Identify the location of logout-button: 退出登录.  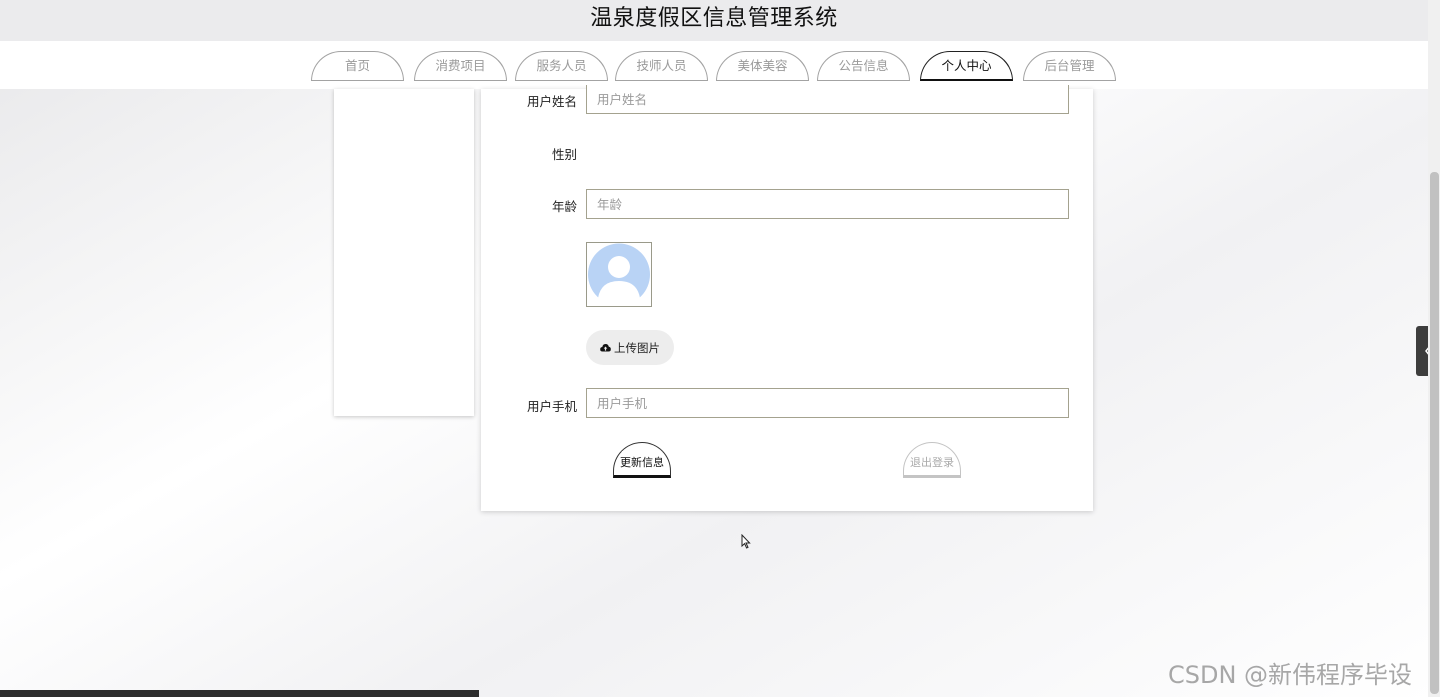
(932, 460).